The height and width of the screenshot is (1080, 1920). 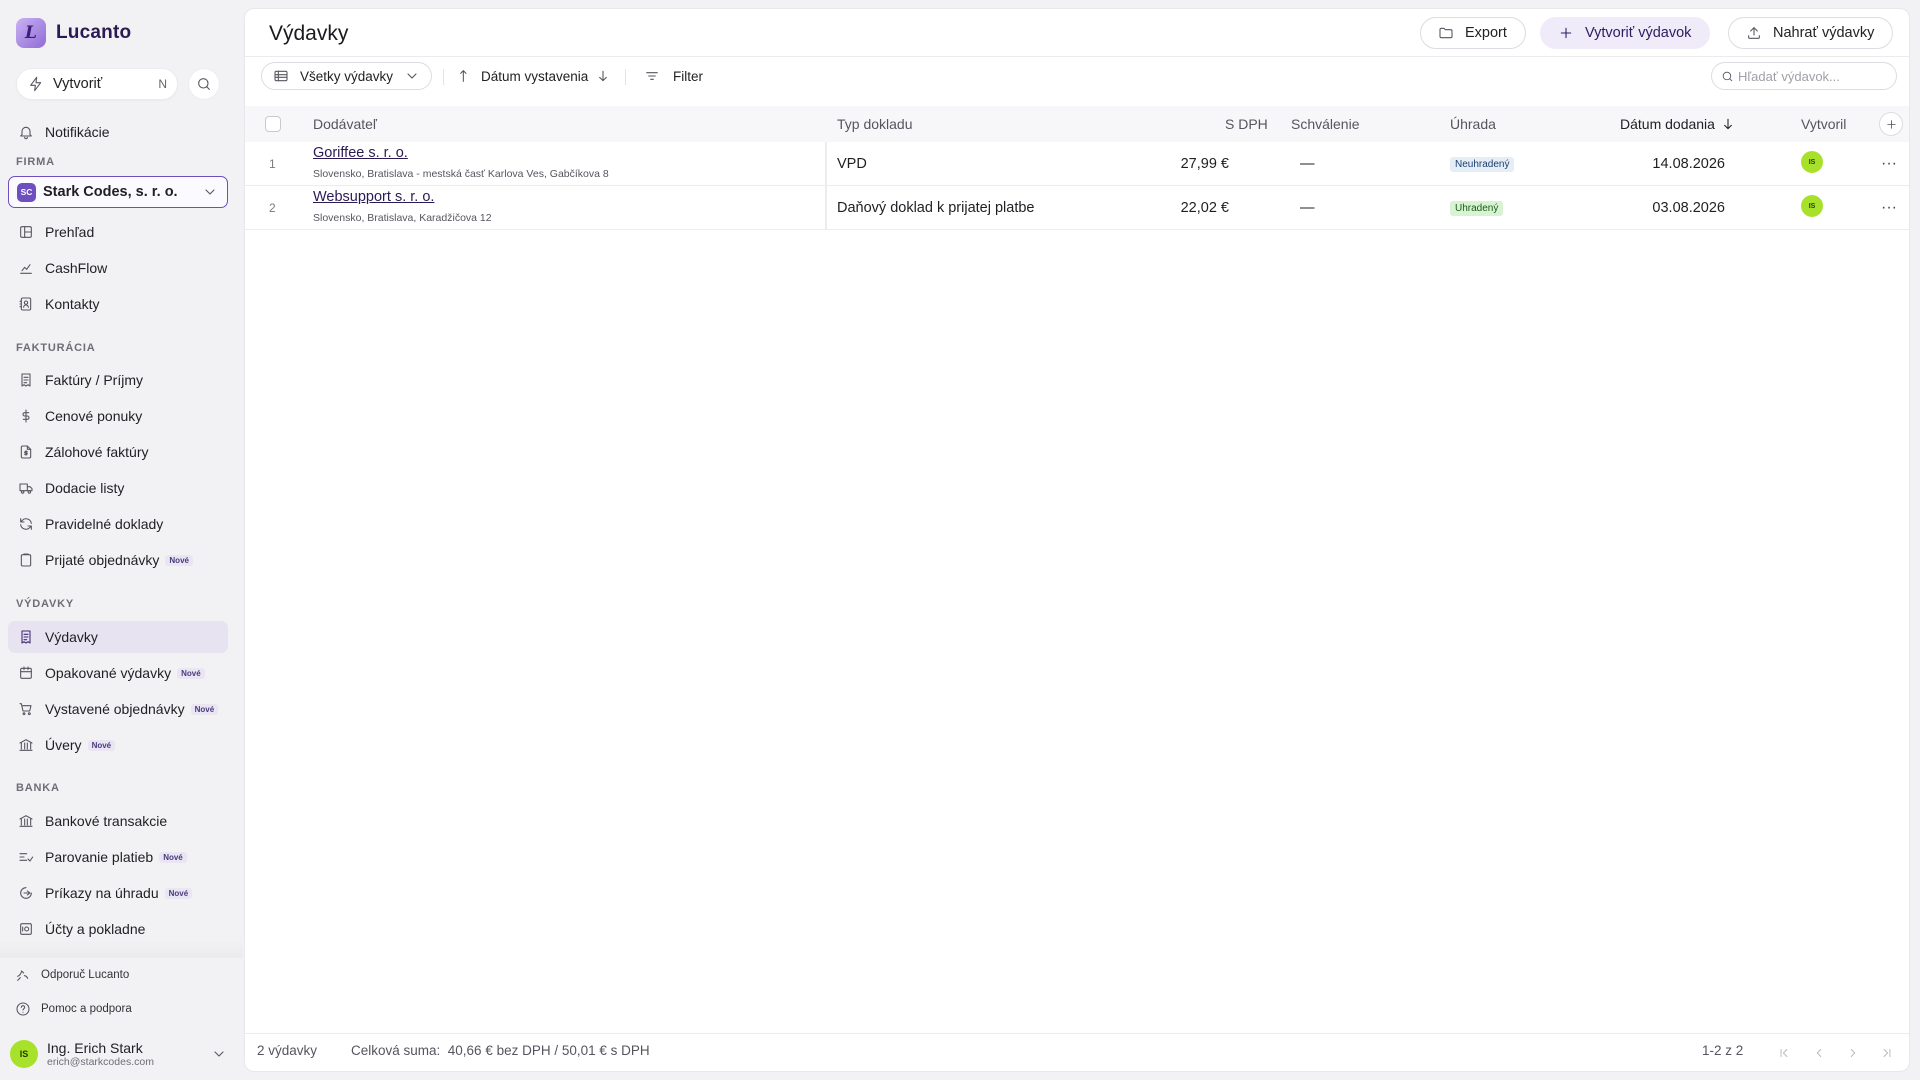 What do you see at coordinates (936, 208) in the screenshot?
I see `doc-type-cell: Daňový doklad k prijatej platbe` at bounding box center [936, 208].